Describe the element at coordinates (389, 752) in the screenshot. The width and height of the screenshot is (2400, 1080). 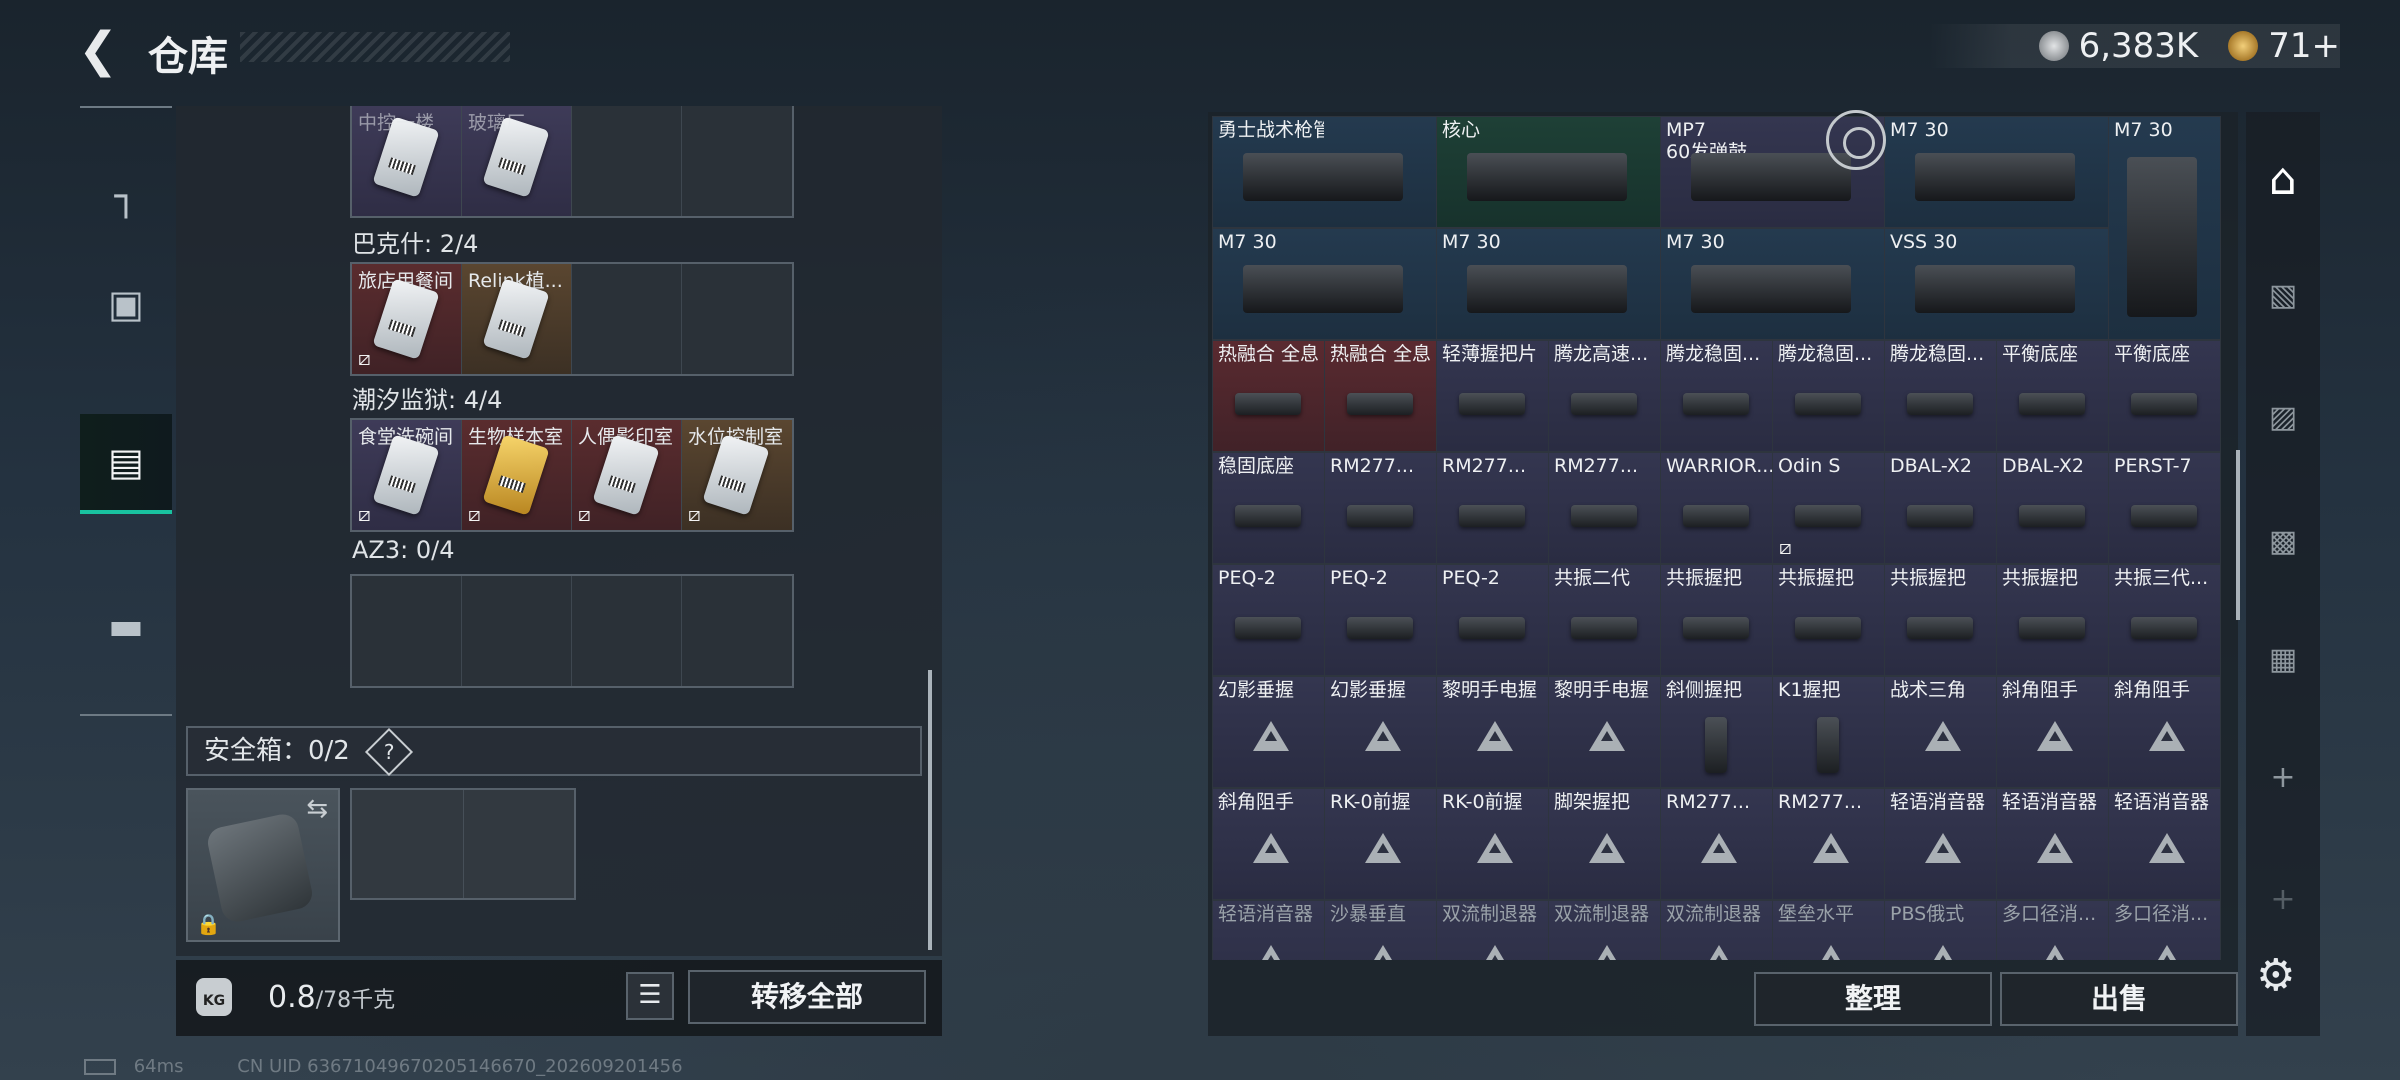
I see `help-icon: ?` at that location.